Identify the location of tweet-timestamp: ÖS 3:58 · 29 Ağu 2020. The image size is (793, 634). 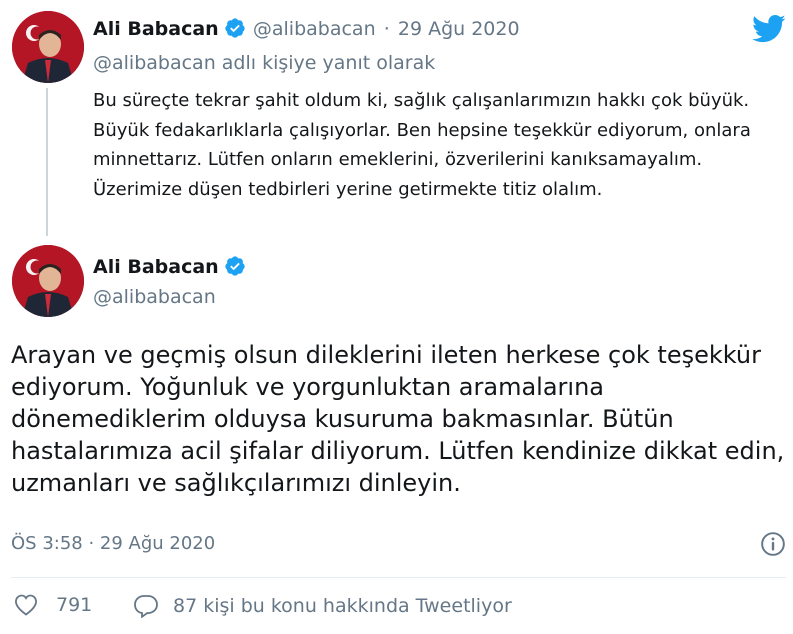
(113, 543).